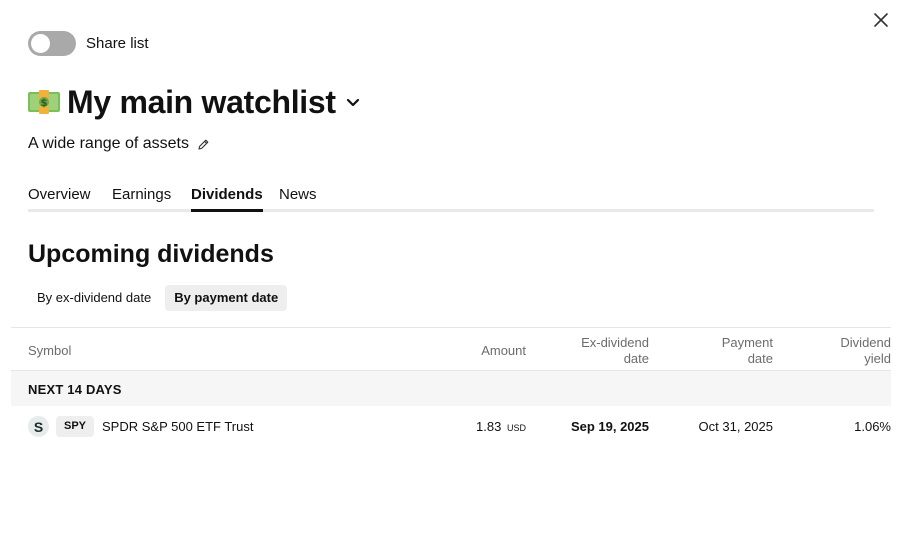 This screenshot has height=551, width=902. I want to click on dividend-yield: 1.06%, so click(872, 426).